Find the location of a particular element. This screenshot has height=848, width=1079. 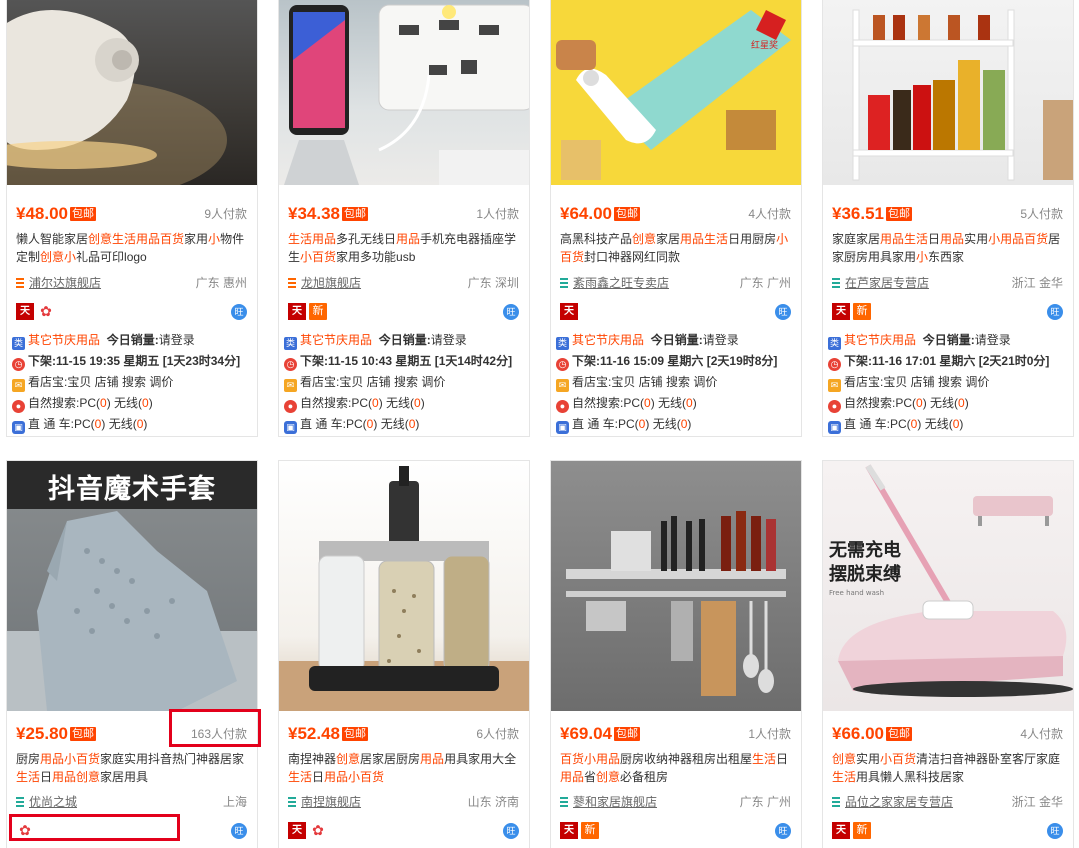

price: ¥64.00 is located at coordinates (586, 213).